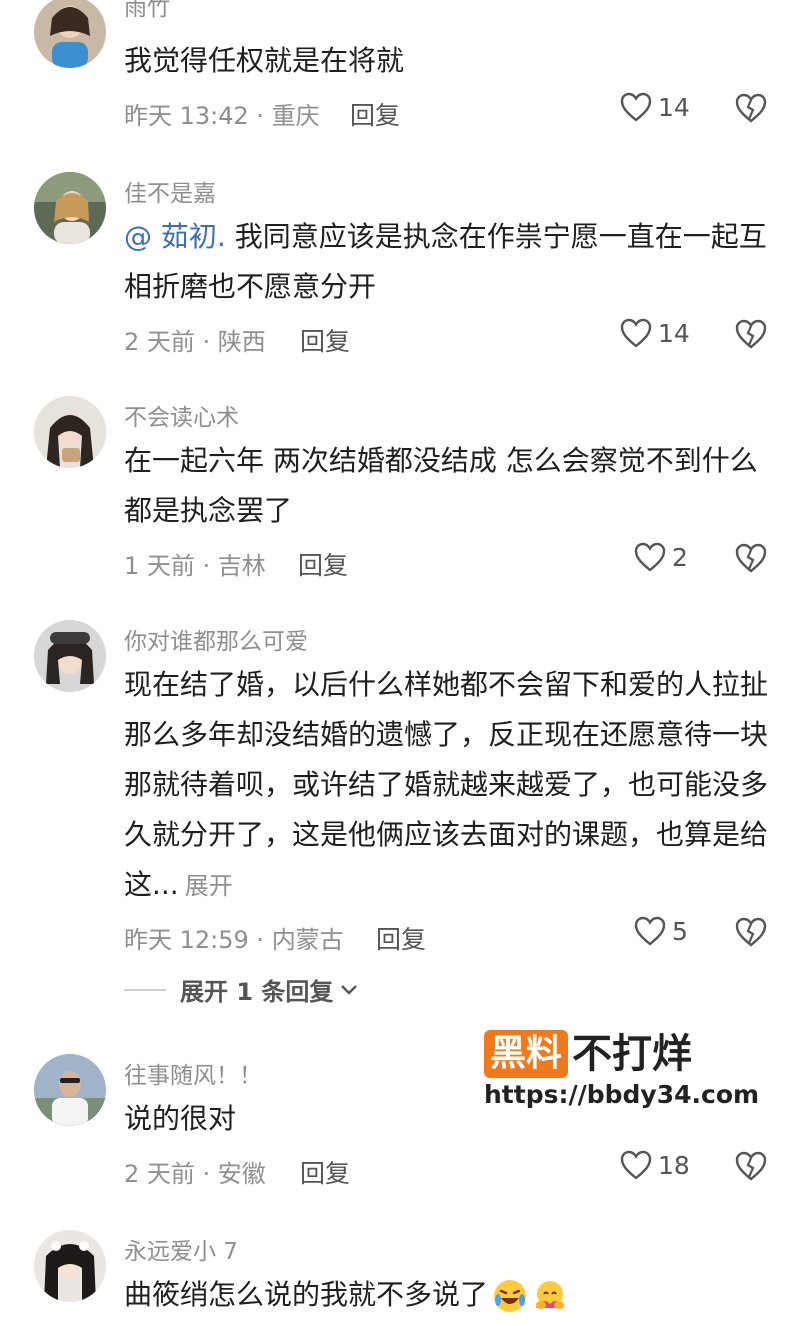 This screenshot has height=1326, width=799. Describe the element at coordinates (195, 1174) in the screenshot. I see `comment-meta: 2 天前 · 安徽` at that location.